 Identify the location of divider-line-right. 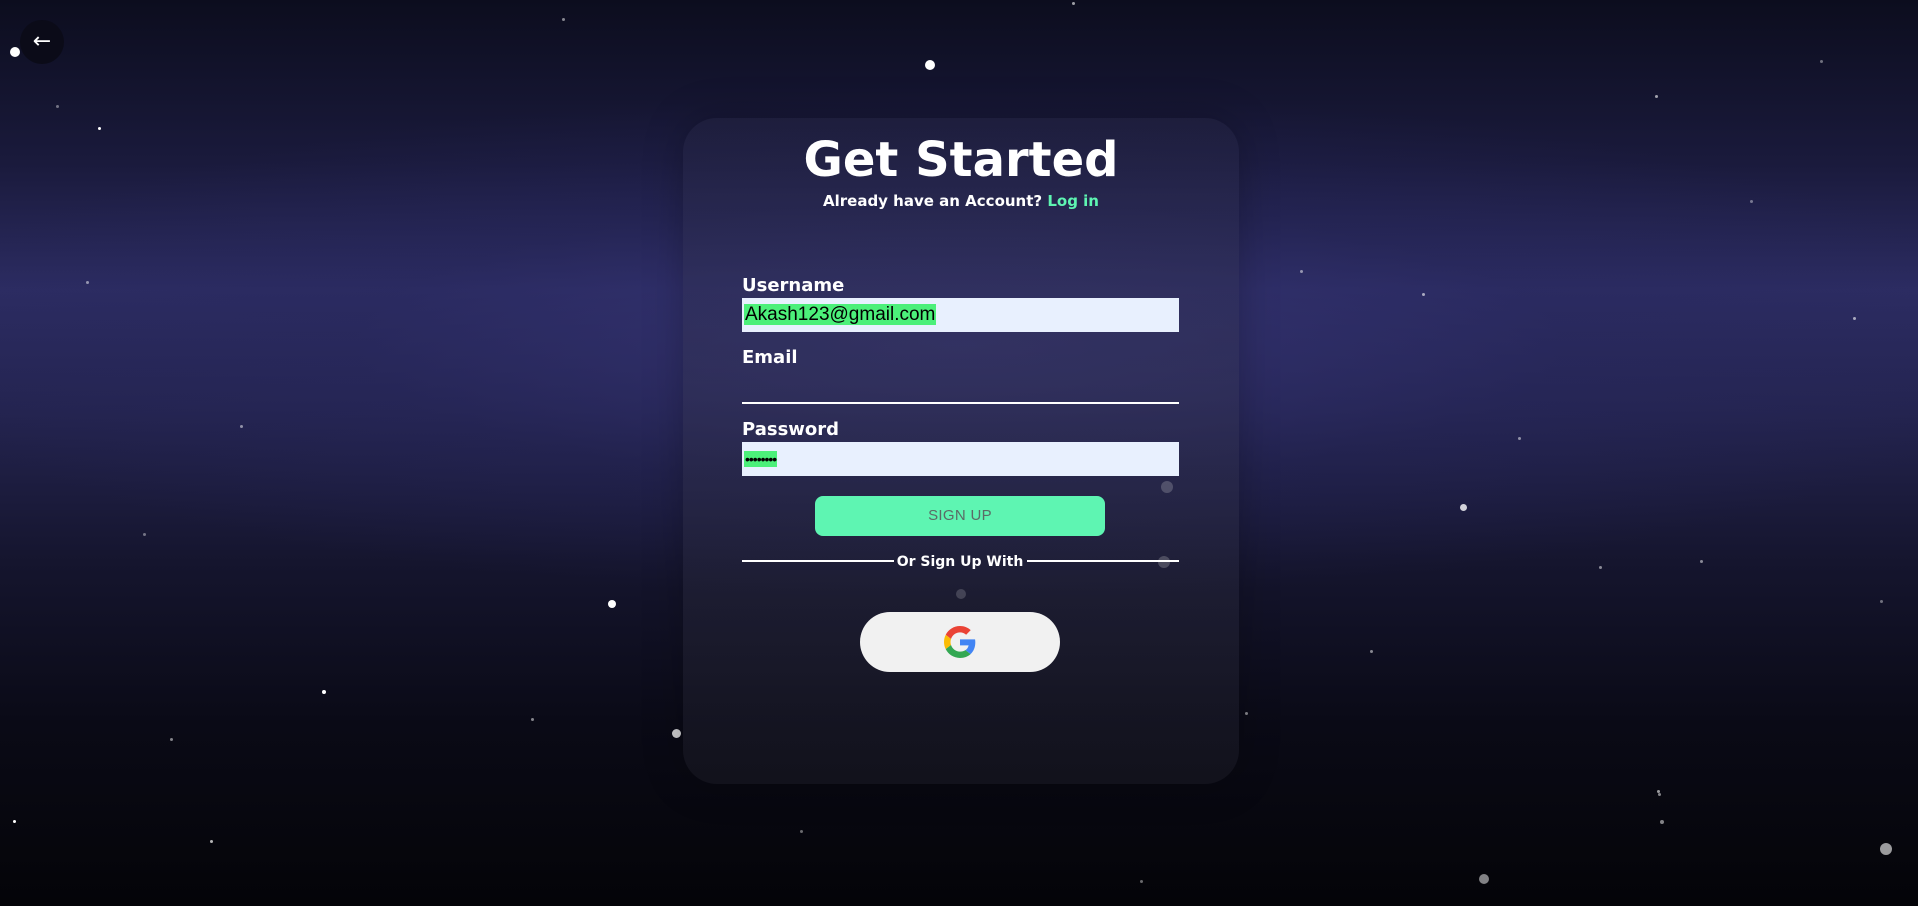
(1103, 561).